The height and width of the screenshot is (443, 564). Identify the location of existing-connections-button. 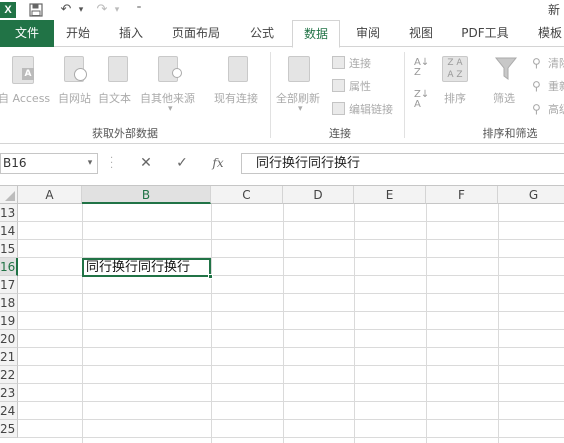
(240, 70).